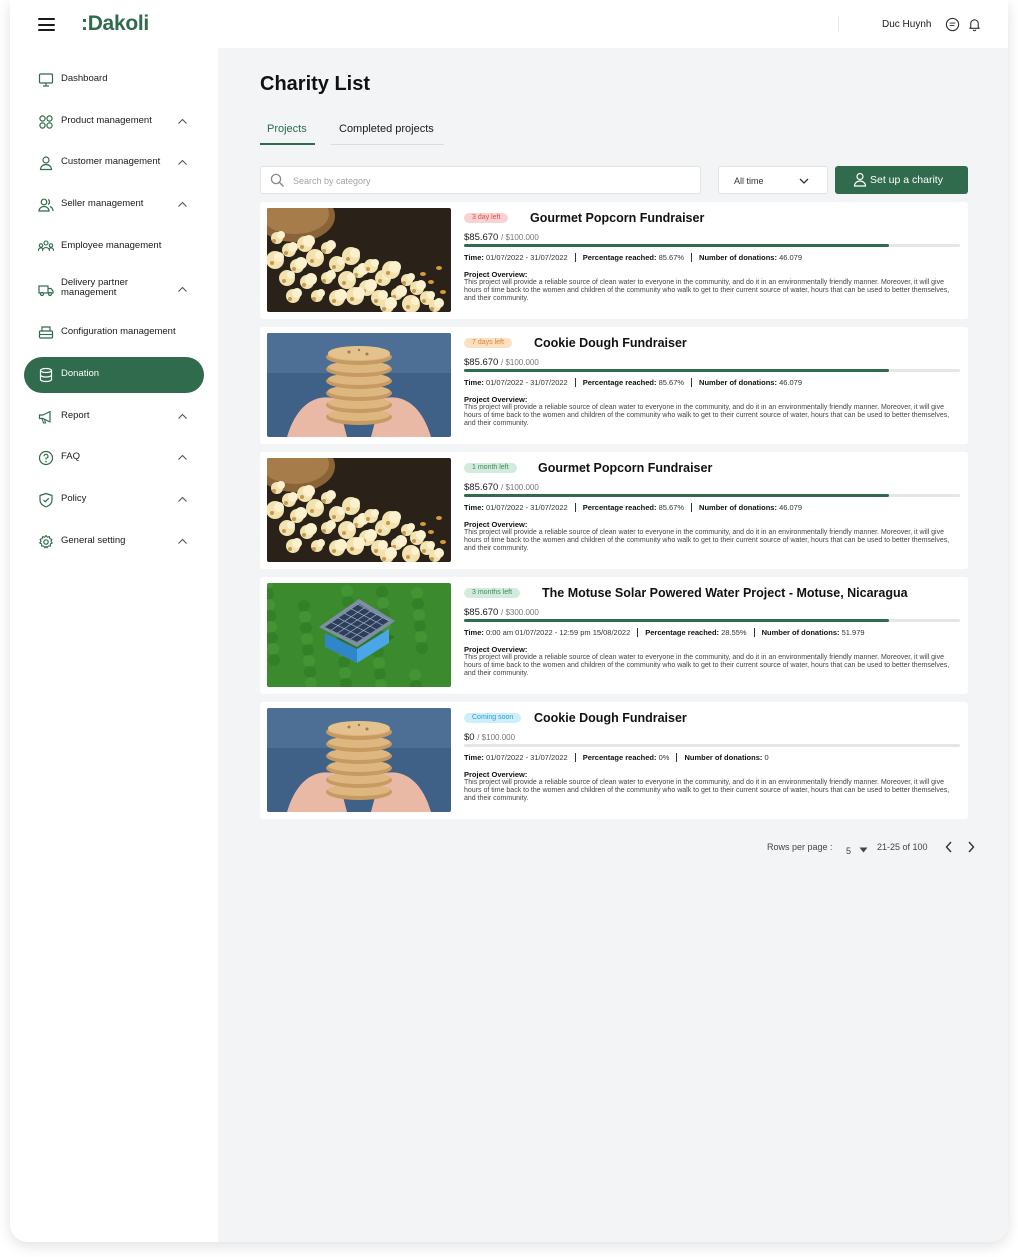  What do you see at coordinates (71, 456) in the screenshot?
I see `sidebar-item-label: FAQ` at bounding box center [71, 456].